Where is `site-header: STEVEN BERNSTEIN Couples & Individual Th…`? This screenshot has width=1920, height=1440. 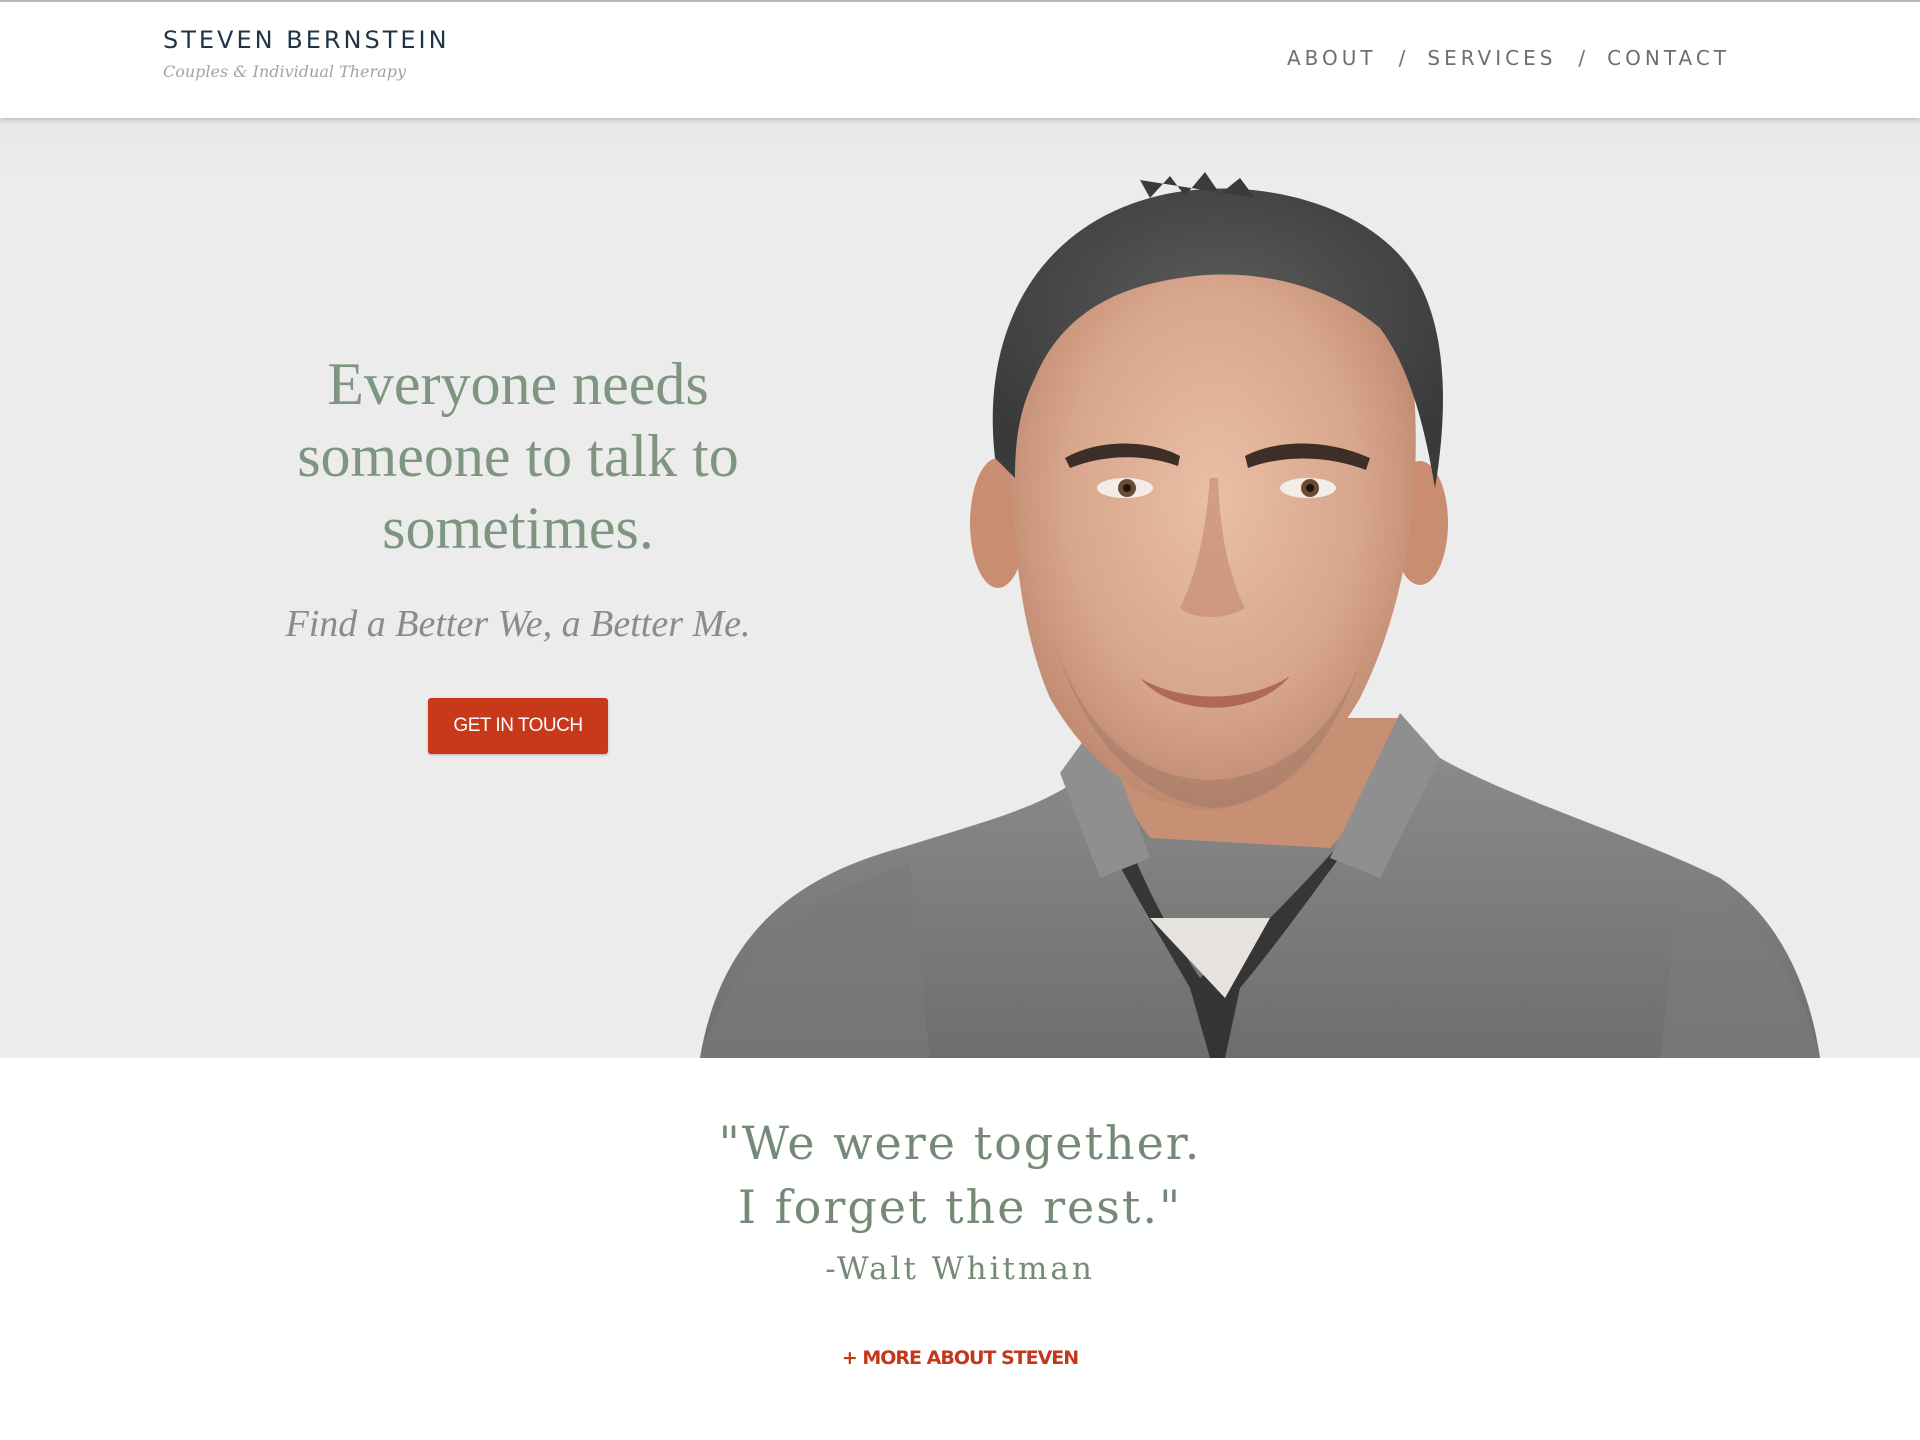
site-header: STEVEN BERNSTEIN Couples & Individual Th… is located at coordinates (960, 59).